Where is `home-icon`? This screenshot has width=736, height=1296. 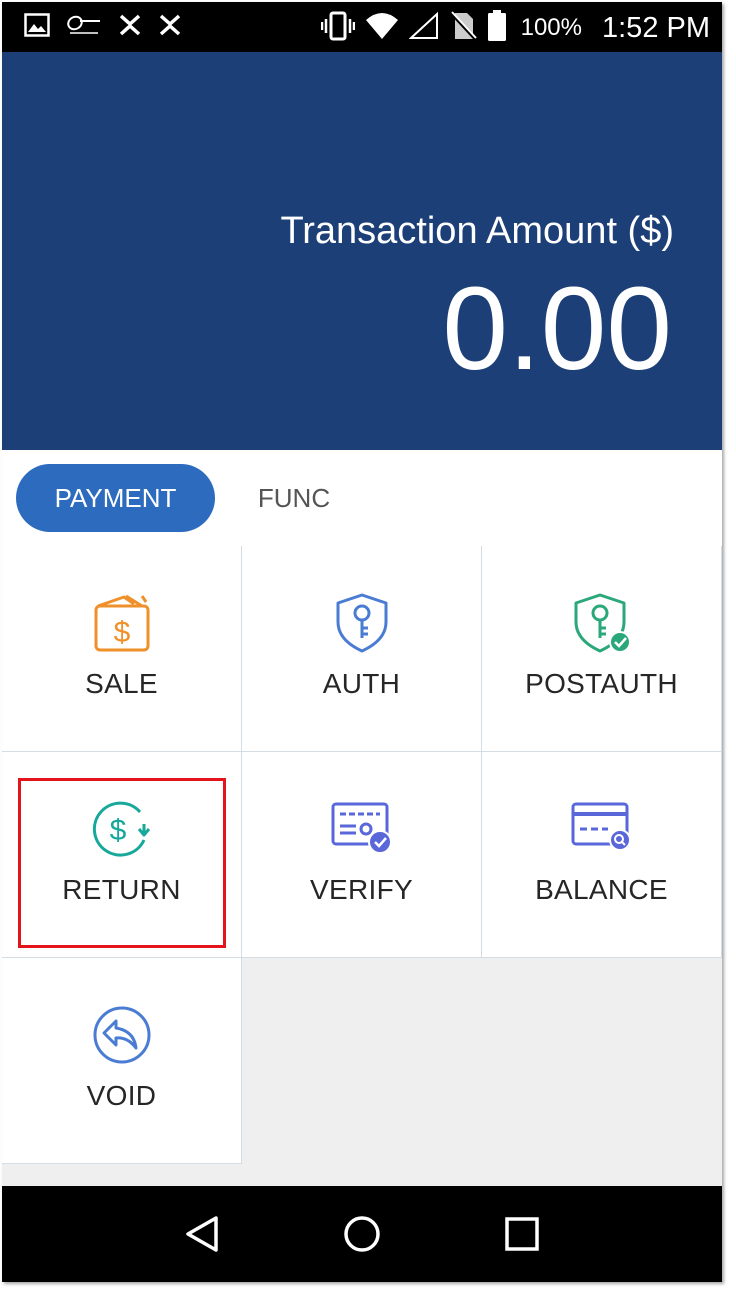
home-icon is located at coordinates (362, 1234).